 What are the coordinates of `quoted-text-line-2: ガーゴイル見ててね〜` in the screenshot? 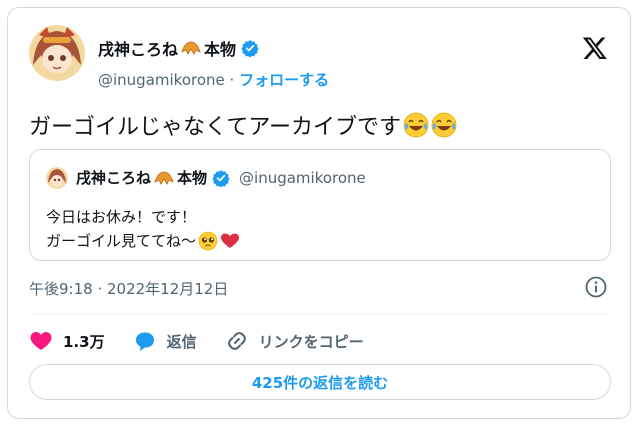 It's located at (143, 240).